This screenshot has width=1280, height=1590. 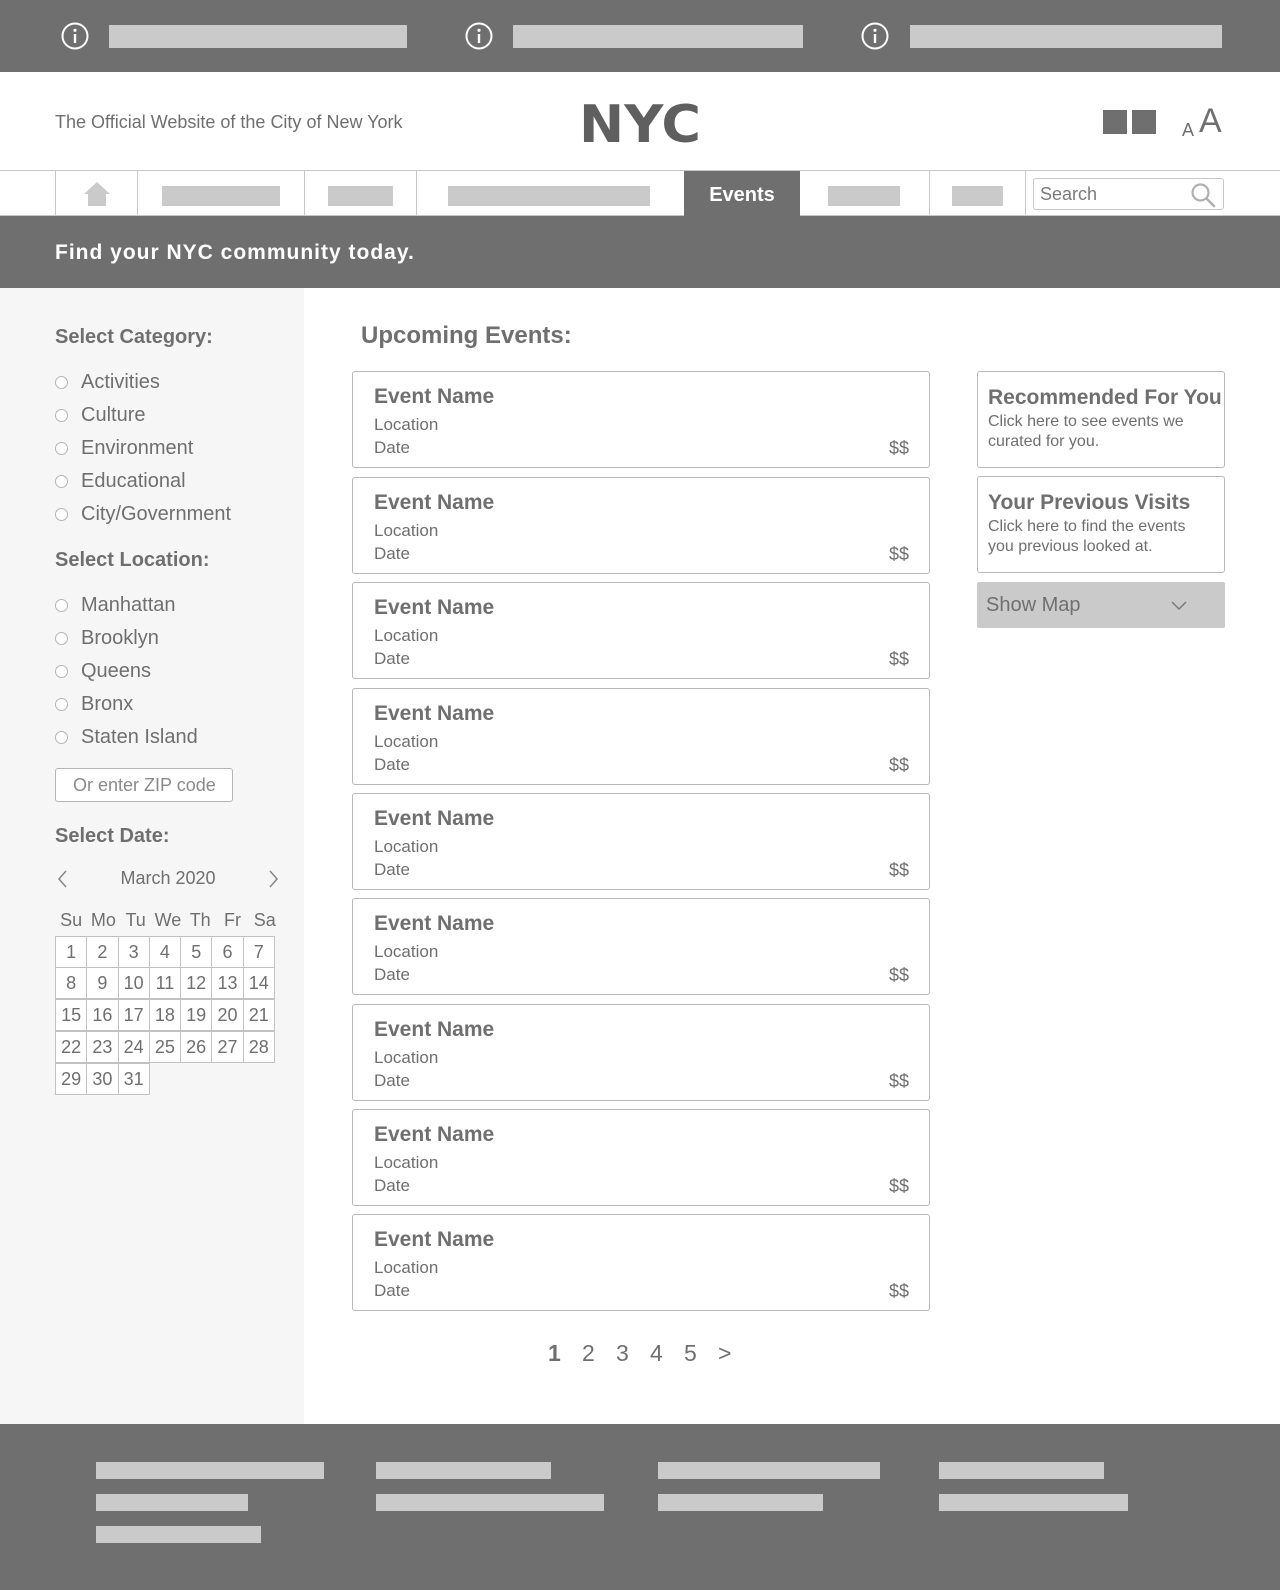 I want to click on search-icon, so click(x=1203, y=195).